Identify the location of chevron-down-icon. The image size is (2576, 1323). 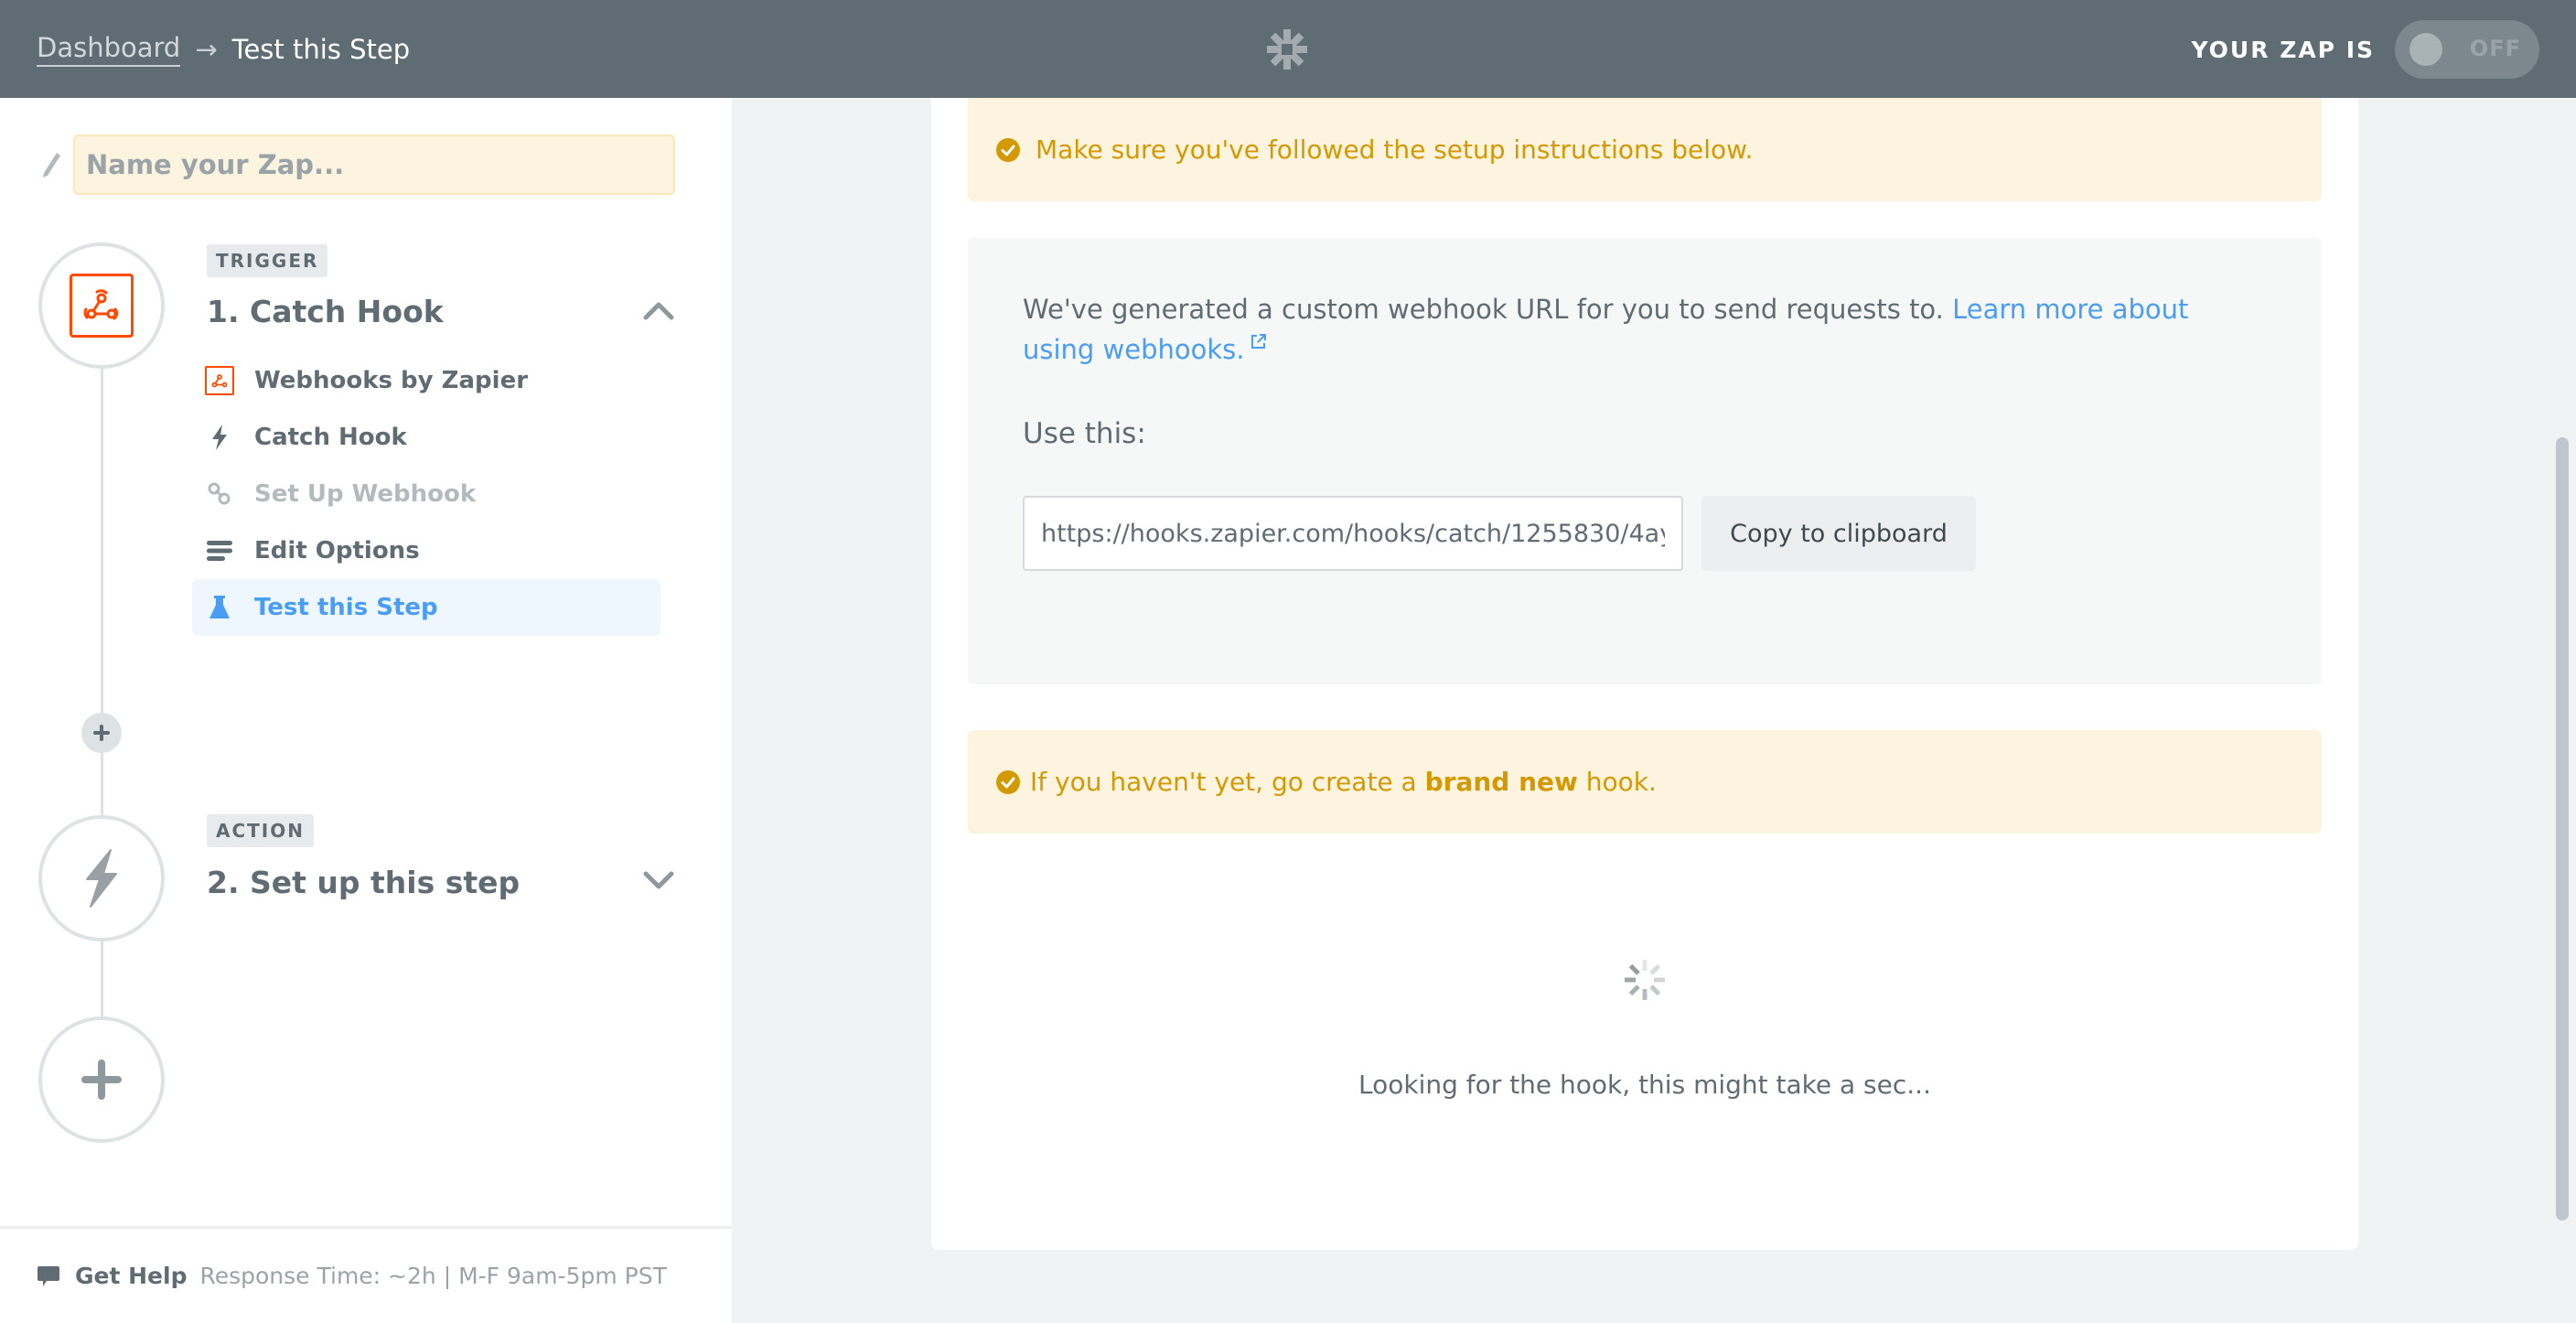
(659, 880).